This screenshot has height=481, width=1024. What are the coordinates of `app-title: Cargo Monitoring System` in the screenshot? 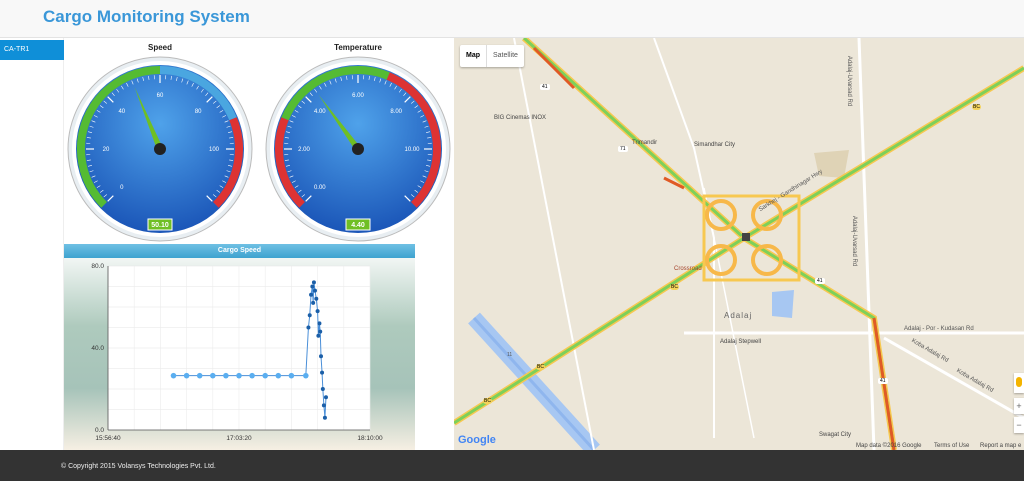 It's located at (146, 16).